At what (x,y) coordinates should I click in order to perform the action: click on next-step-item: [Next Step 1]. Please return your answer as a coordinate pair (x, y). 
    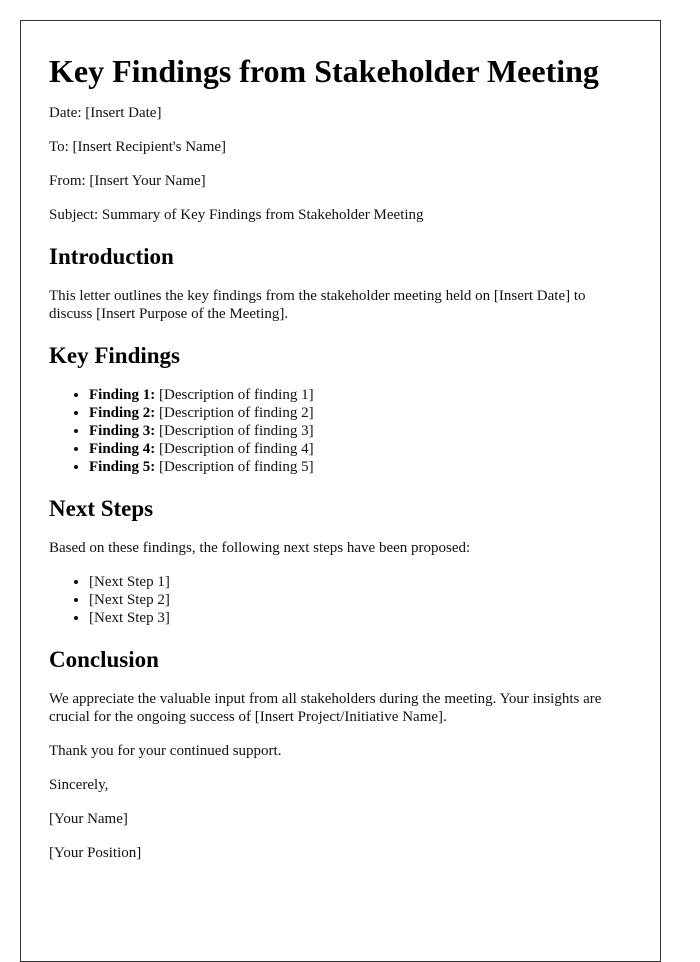
    Looking at the image, I should click on (360, 582).